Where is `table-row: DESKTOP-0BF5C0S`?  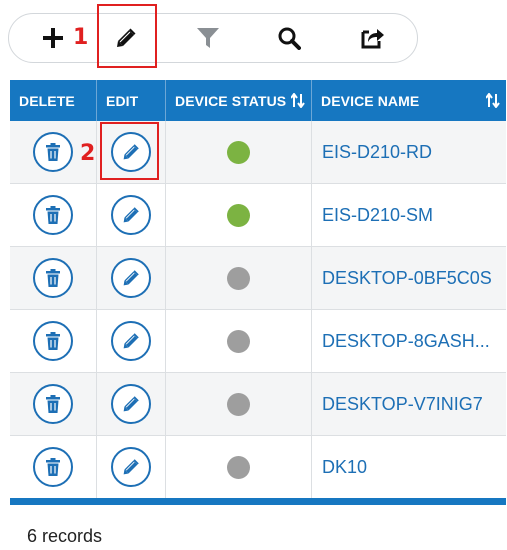 table-row: DESKTOP-0BF5C0S is located at coordinates (258, 278).